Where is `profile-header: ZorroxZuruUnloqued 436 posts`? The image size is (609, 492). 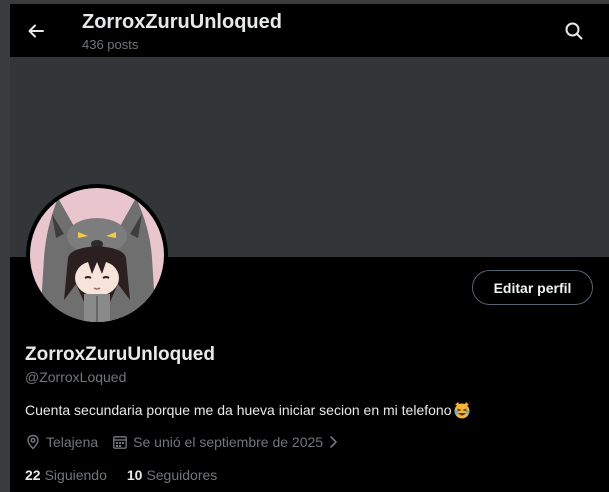
profile-header: ZorroxZuruUnloqued 436 posts is located at coordinates (309, 30).